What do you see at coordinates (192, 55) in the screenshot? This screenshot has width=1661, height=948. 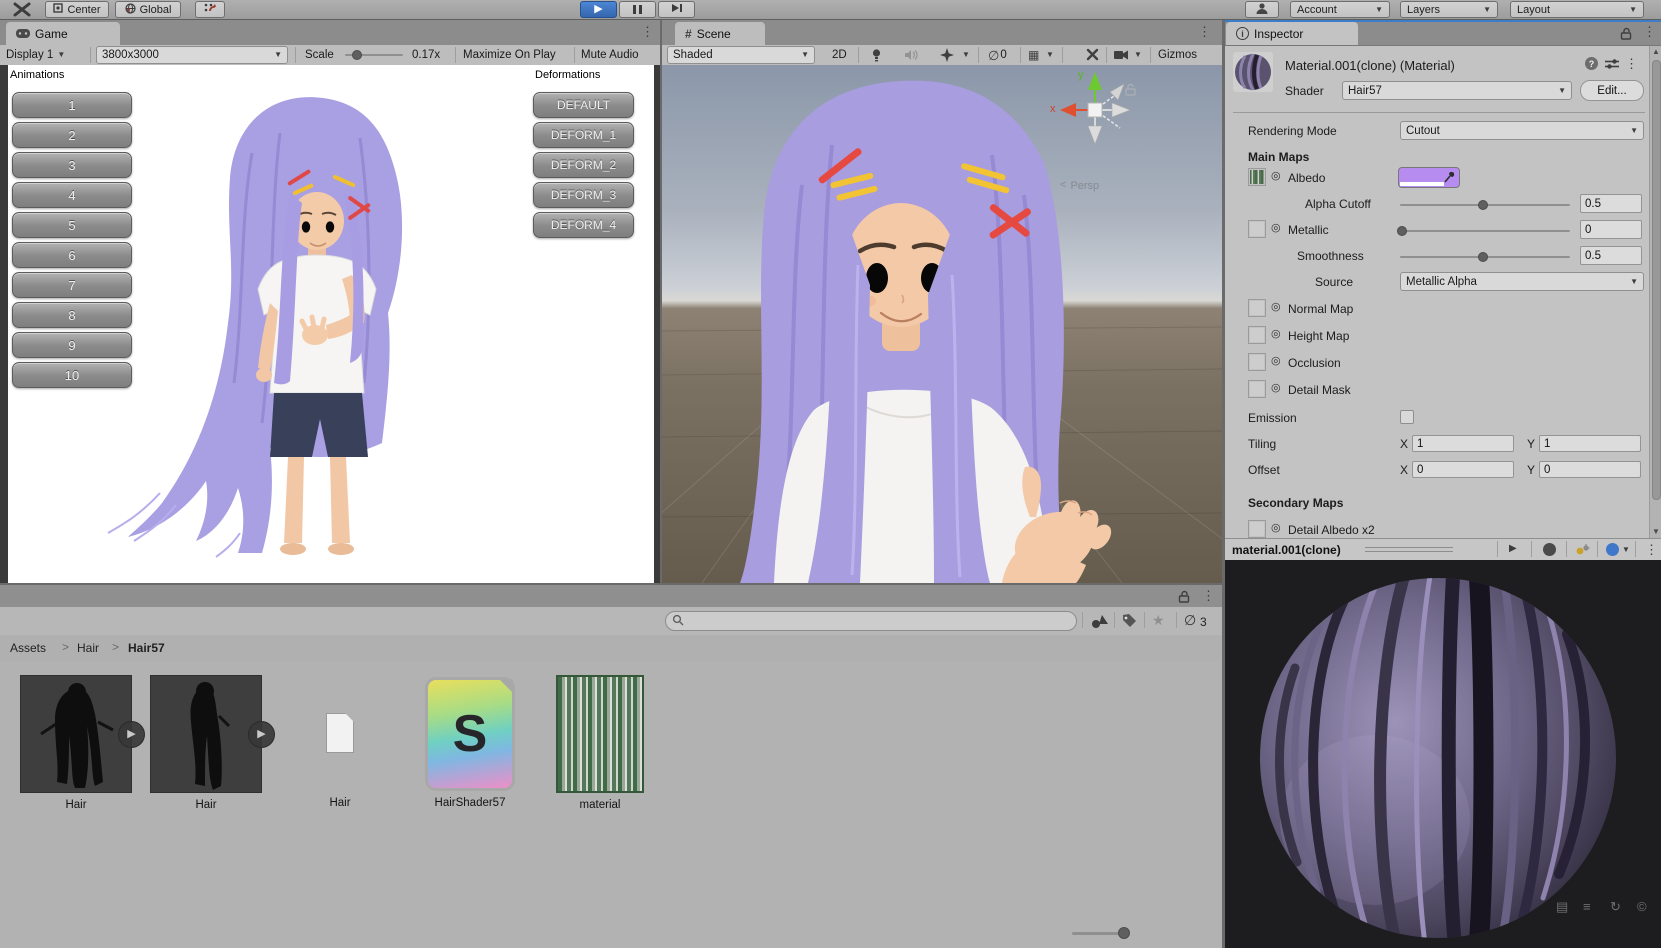 I see `resolution-dropdown: 3800x3000 ▼` at bounding box center [192, 55].